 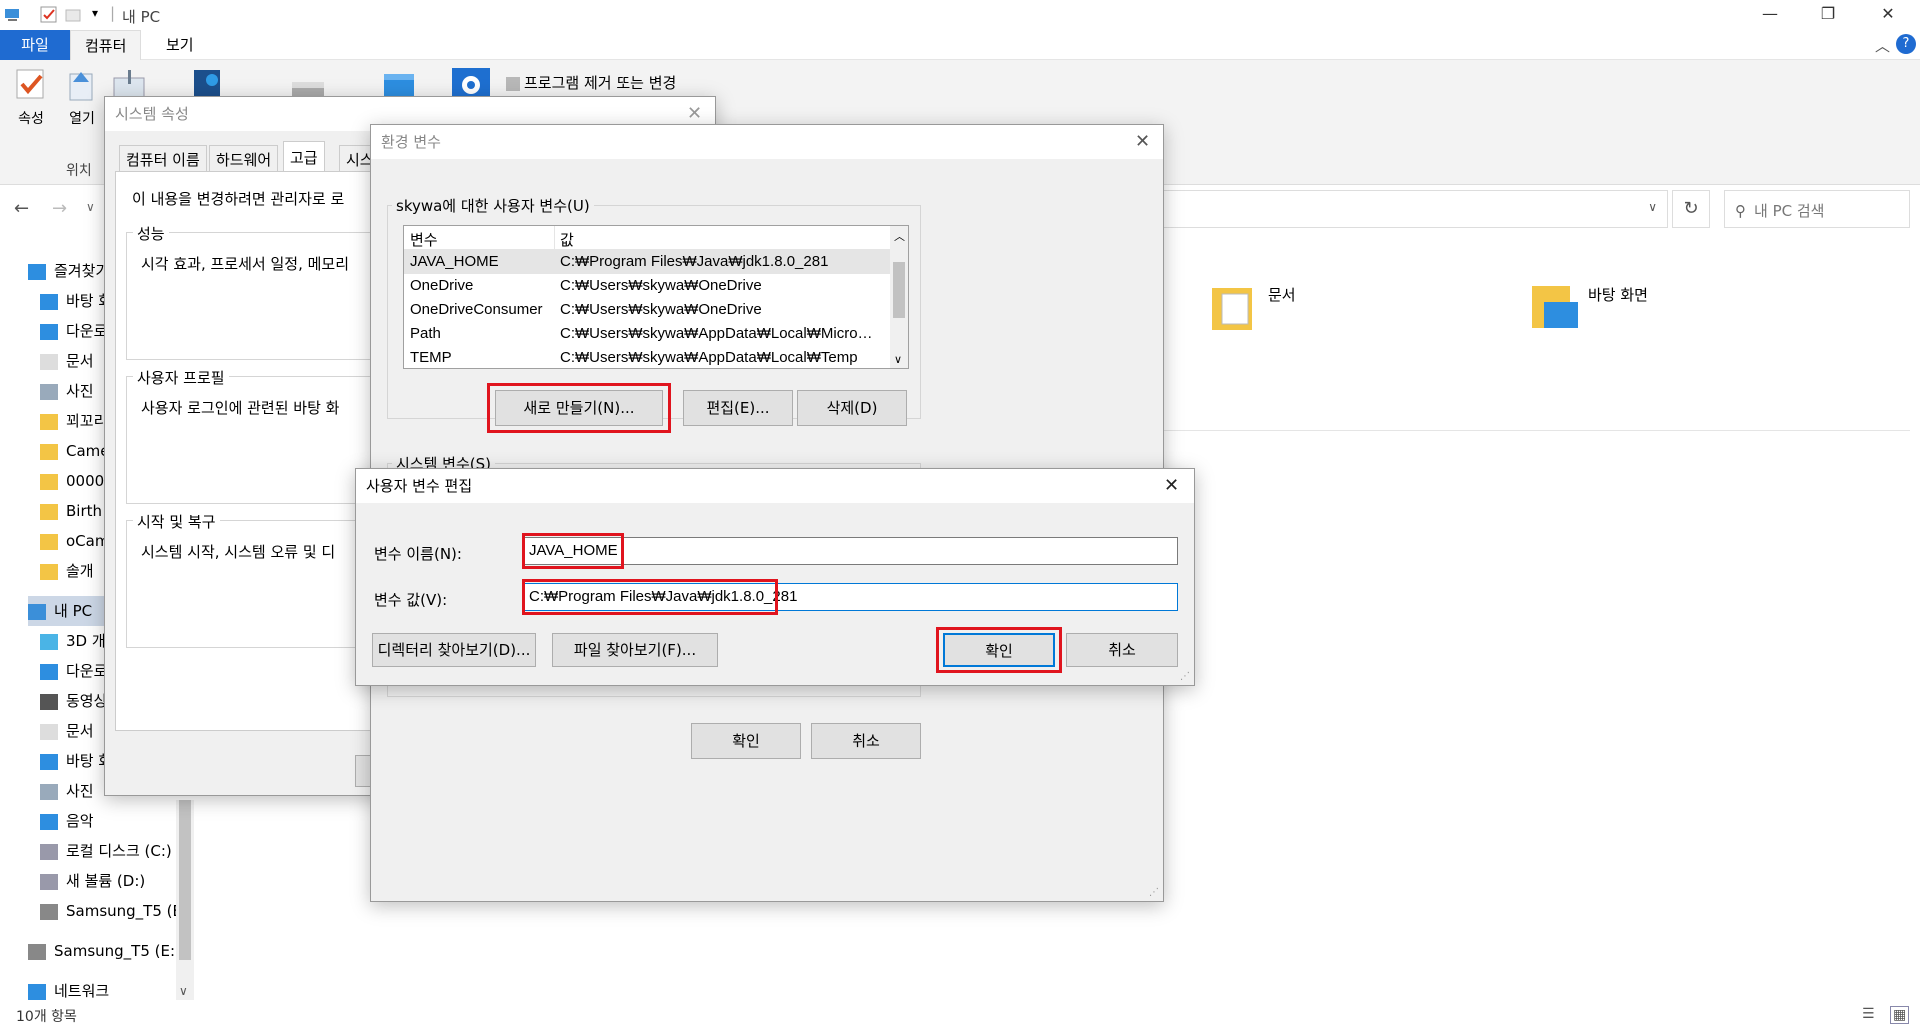 What do you see at coordinates (244, 158) in the screenshot?
I see `tab-hardware: 하드웨어` at bounding box center [244, 158].